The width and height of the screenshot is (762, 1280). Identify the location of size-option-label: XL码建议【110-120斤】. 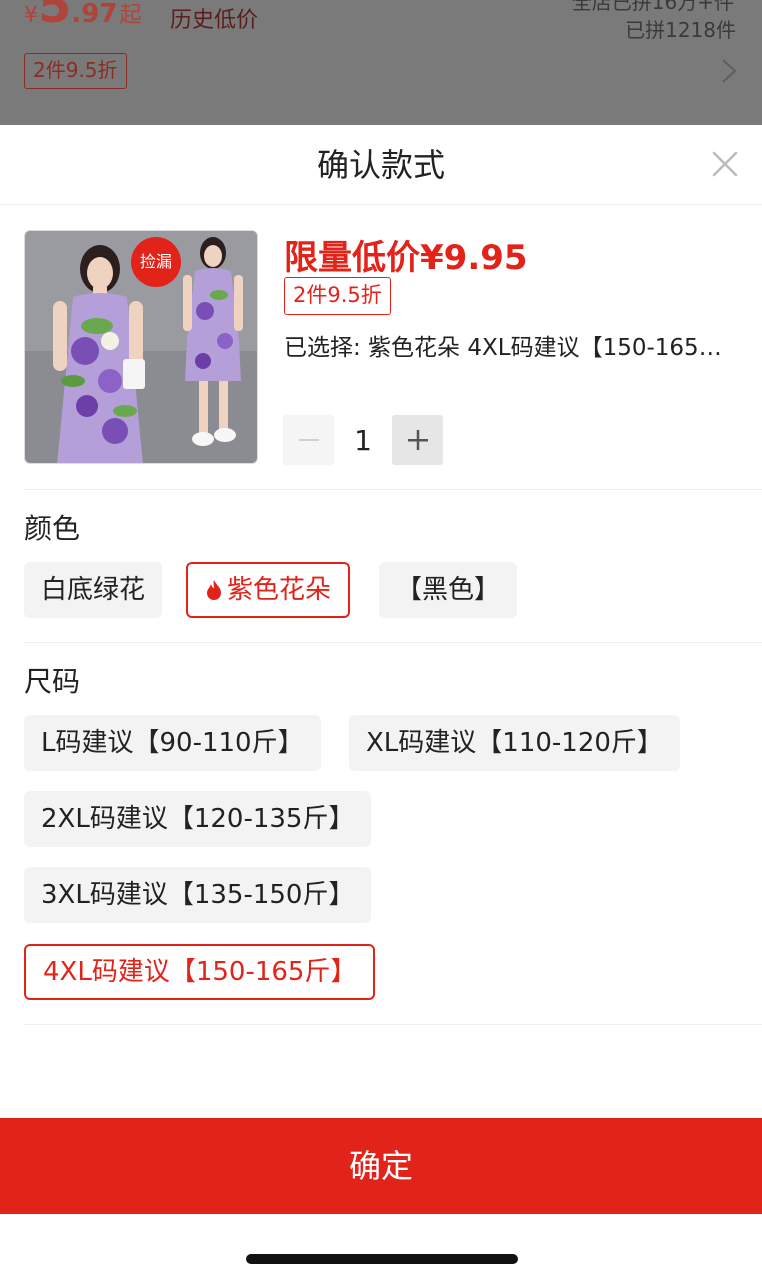
(514, 743).